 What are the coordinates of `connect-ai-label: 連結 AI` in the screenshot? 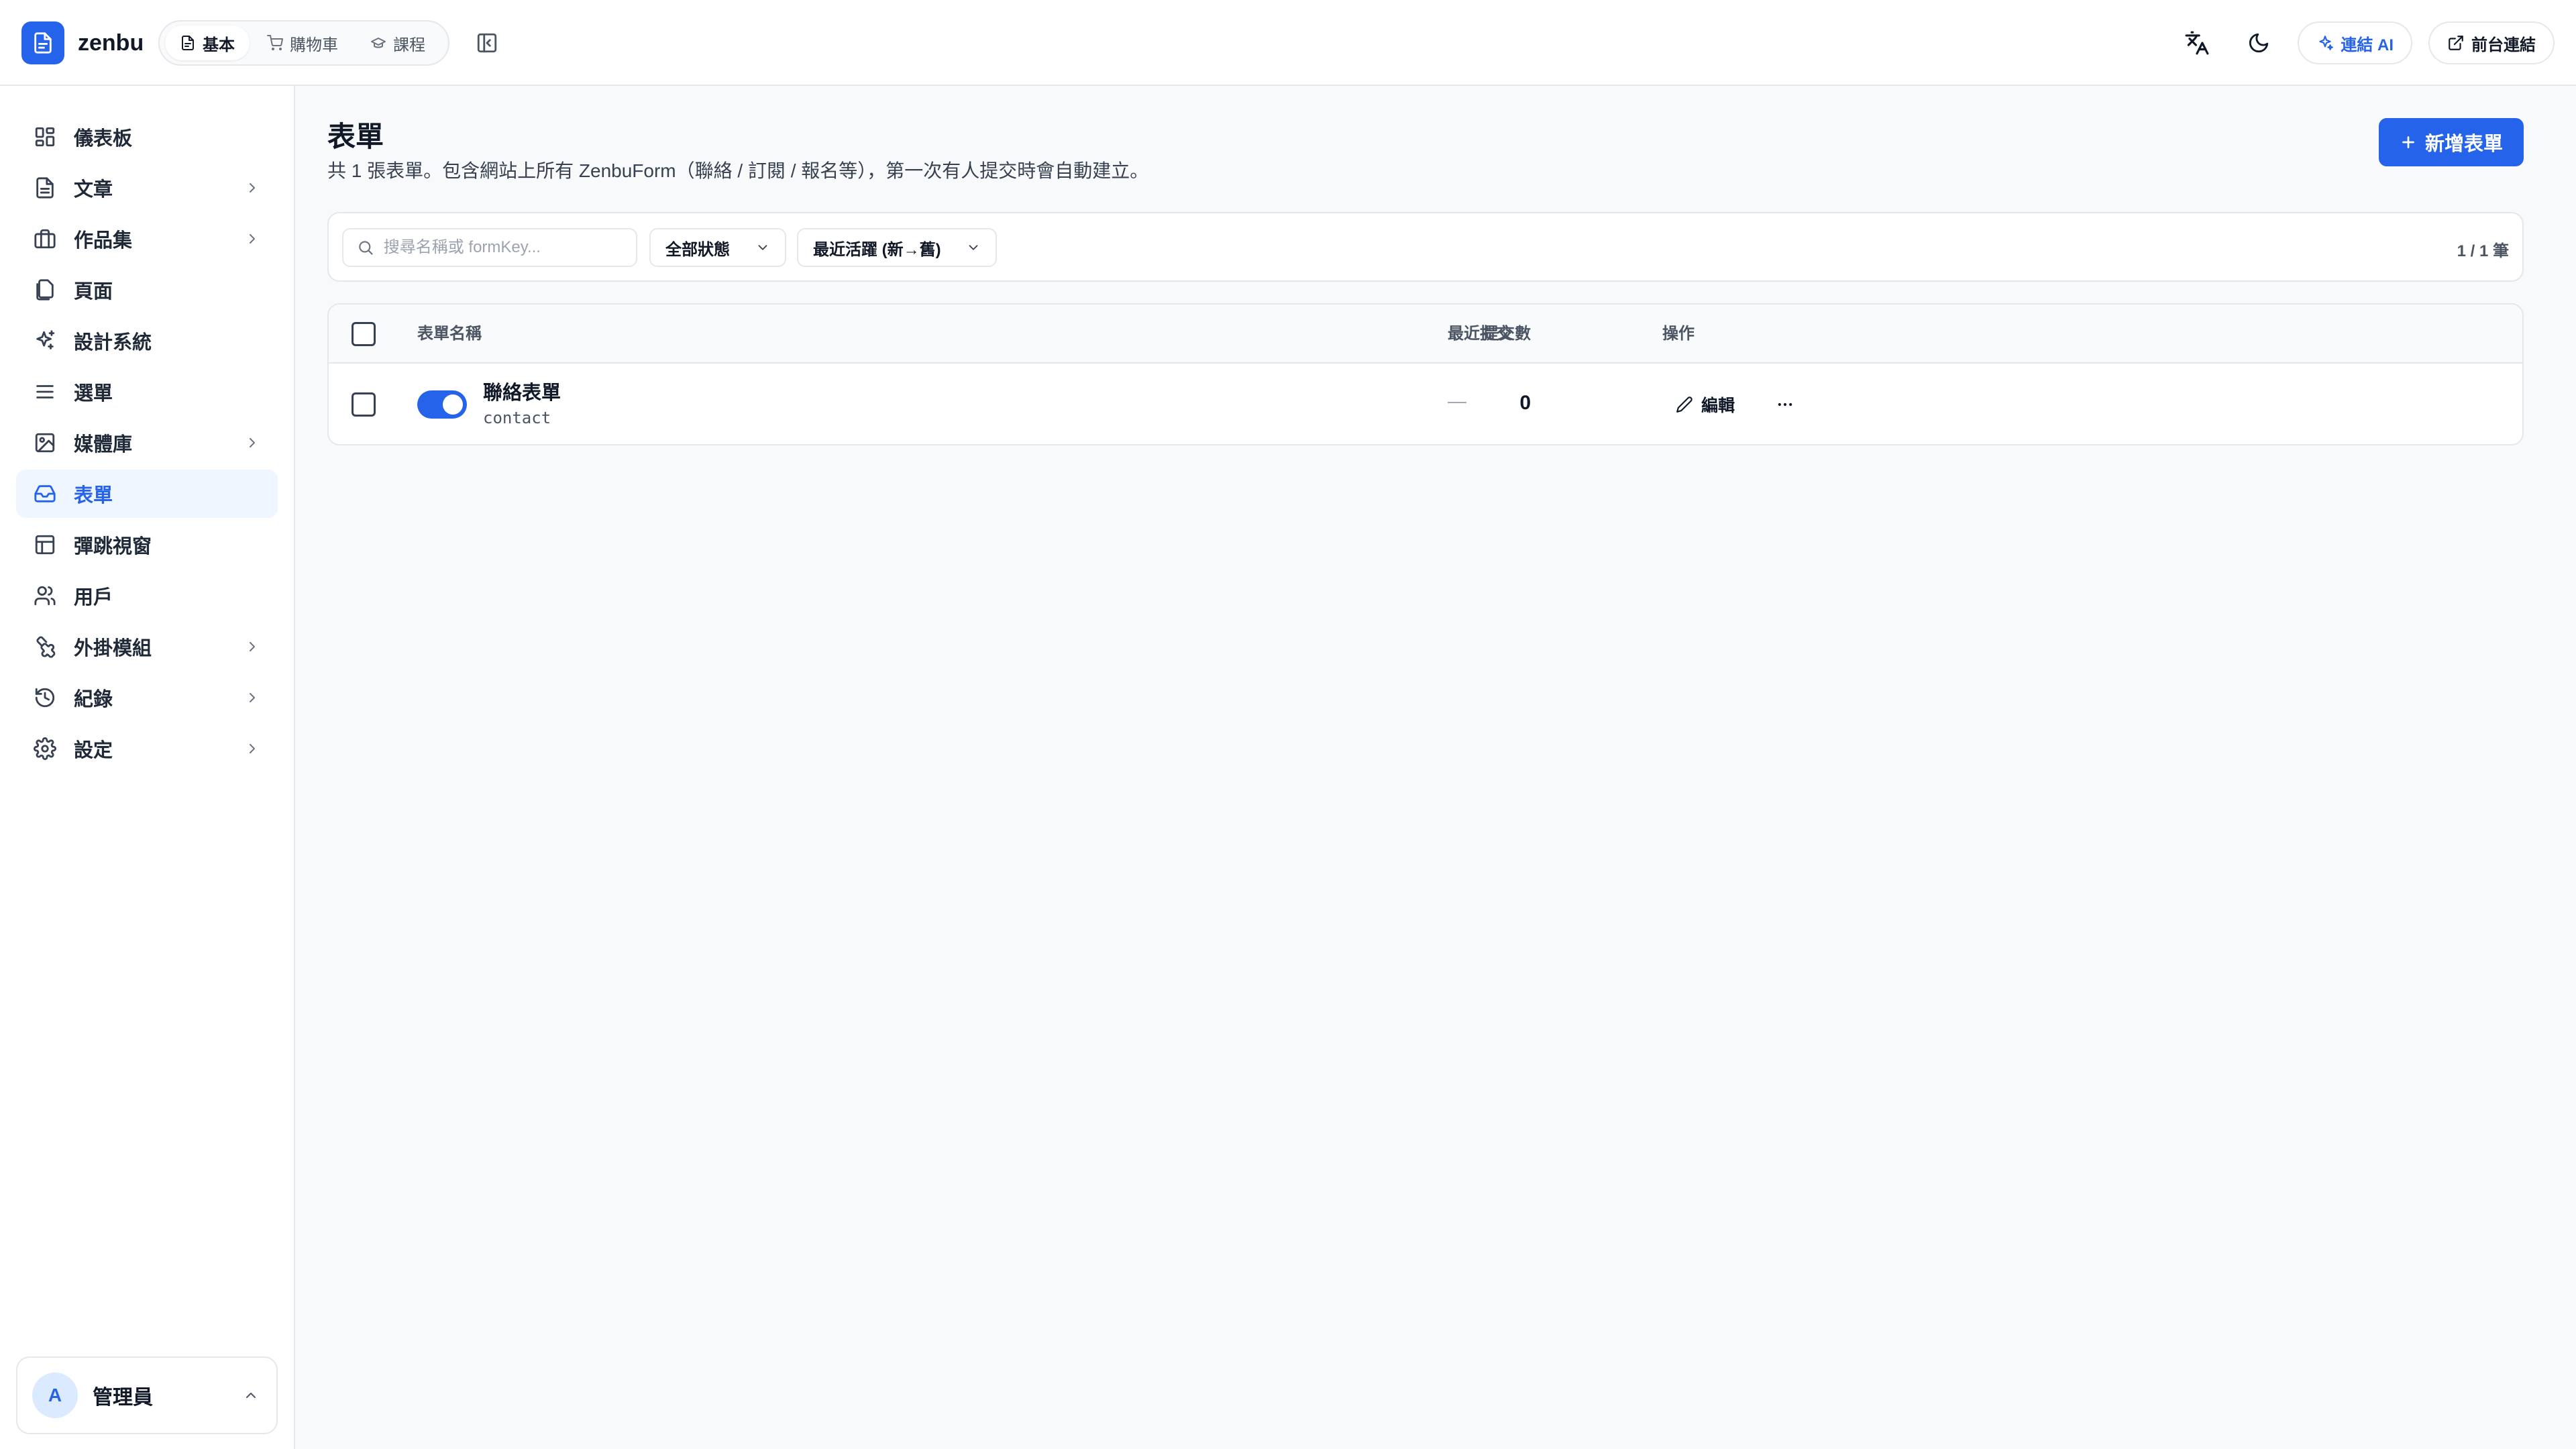 It's located at (2367, 45).